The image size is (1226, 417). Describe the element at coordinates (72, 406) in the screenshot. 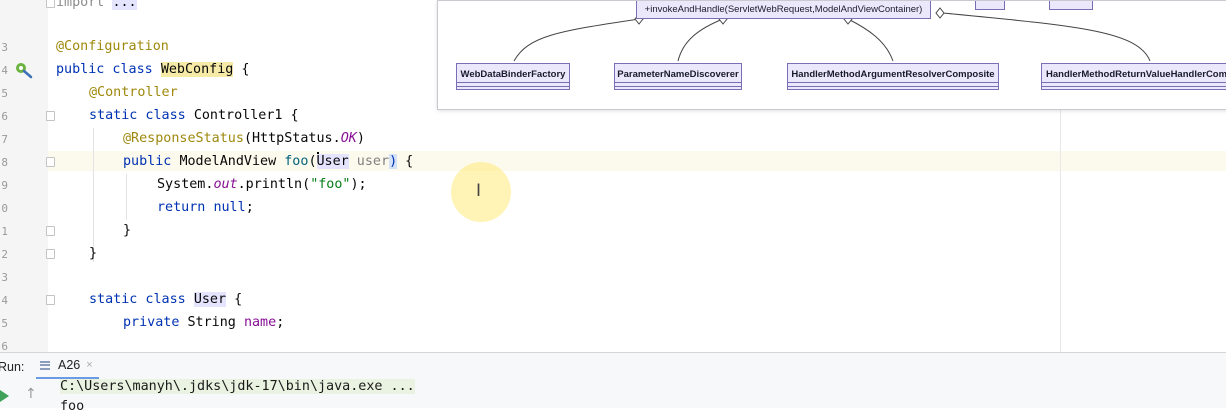

I see `console-output-line: foo` at that location.